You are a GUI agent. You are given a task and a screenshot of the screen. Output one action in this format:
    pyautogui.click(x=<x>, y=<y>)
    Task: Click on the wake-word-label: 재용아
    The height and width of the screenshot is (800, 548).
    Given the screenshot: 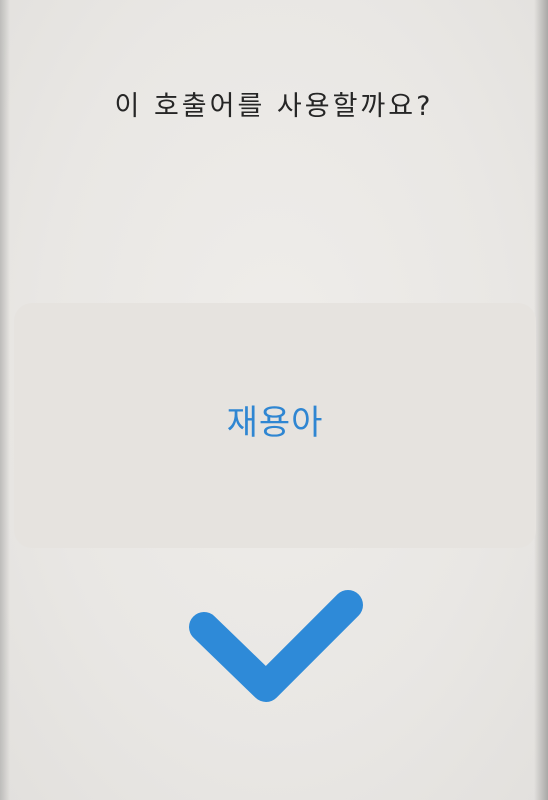 What is the action you would take?
    pyautogui.click(x=275, y=423)
    